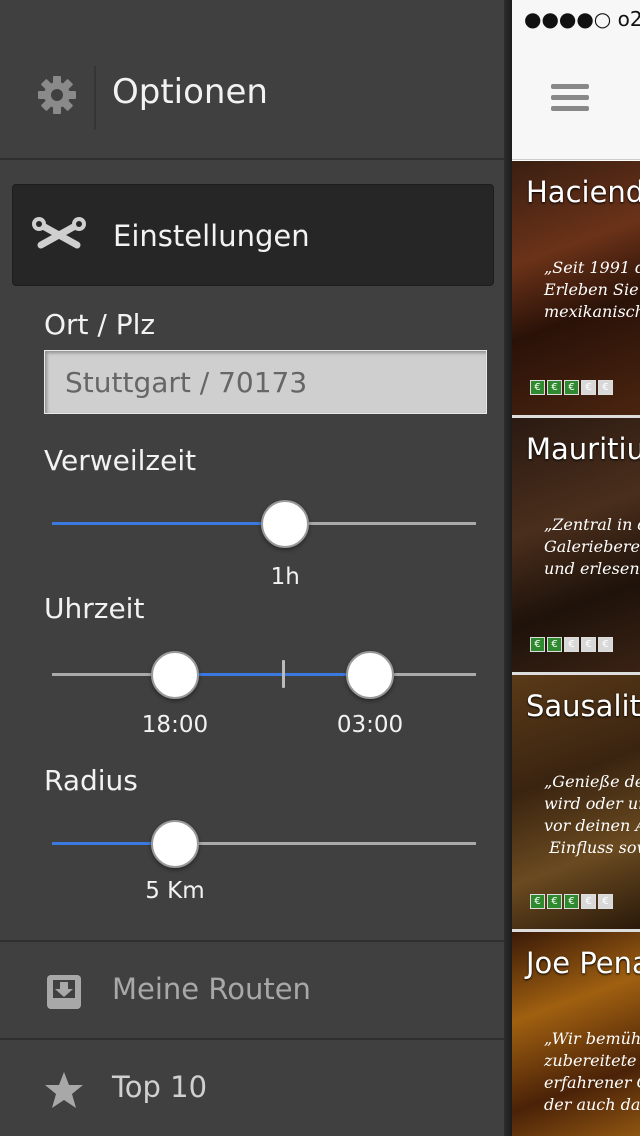  I want to click on sidebar-title: Optionen, so click(190, 92).